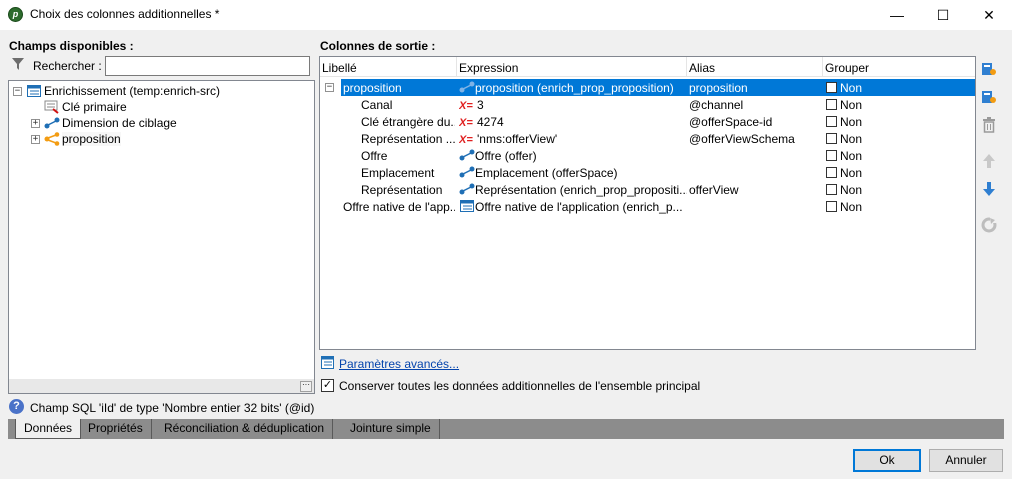  I want to click on delete-button, so click(989, 125).